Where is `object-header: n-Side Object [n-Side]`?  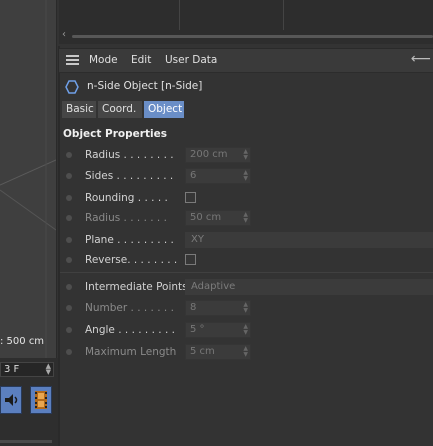 object-header: n-Side Object [n-Side] is located at coordinates (244, 87).